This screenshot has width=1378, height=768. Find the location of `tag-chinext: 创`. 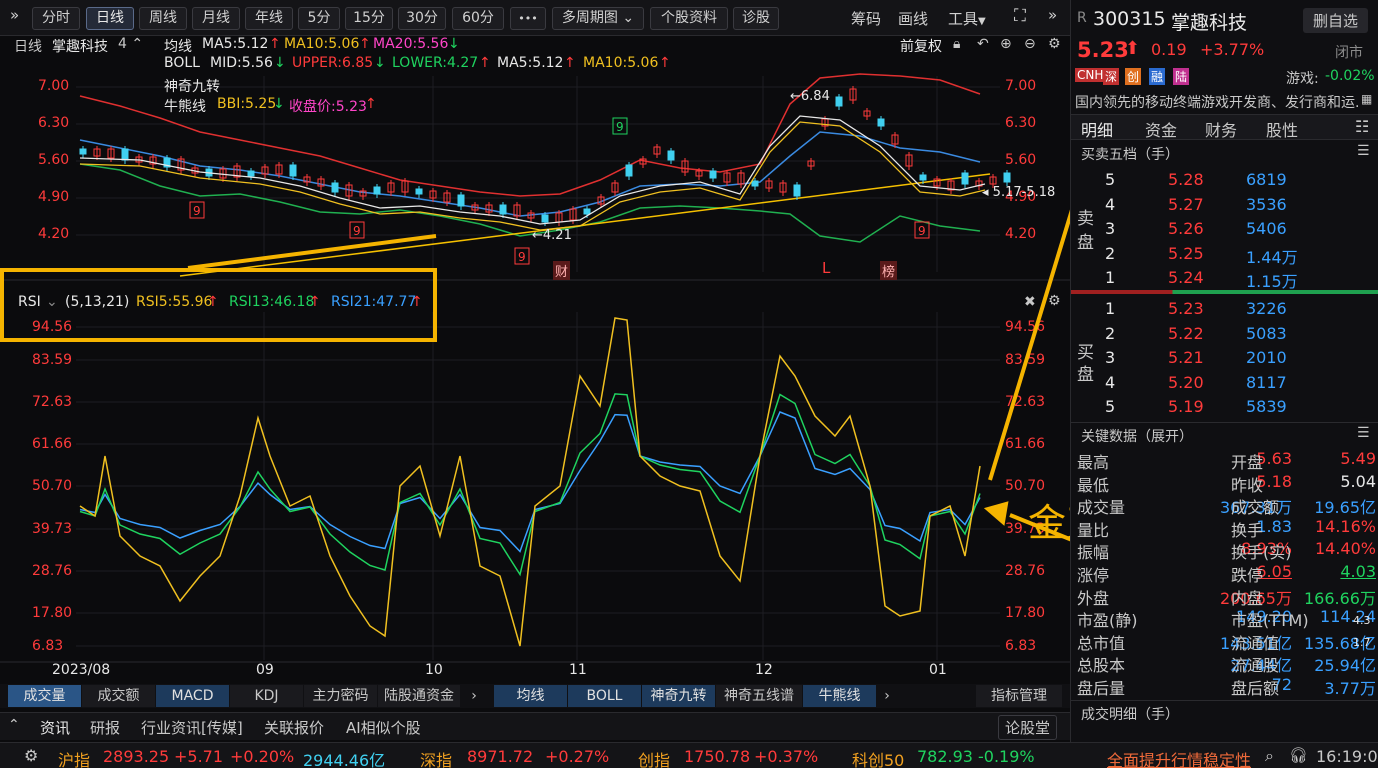

tag-chinext: 创 is located at coordinates (1133, 76).